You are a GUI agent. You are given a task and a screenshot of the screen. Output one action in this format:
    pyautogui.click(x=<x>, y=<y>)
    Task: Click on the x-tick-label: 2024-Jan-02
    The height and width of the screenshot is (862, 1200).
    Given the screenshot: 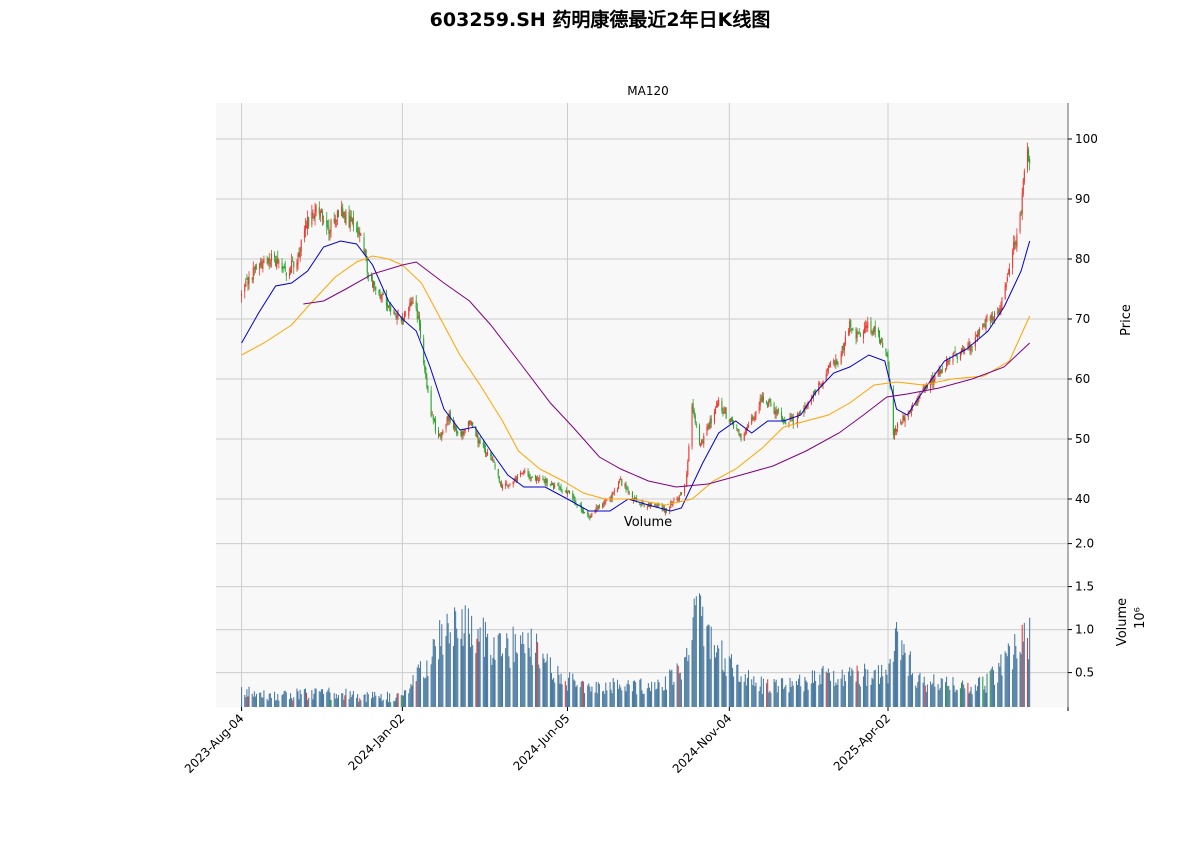 What is the action you would take?
    pyautogui.click(x=377, y=742)
    